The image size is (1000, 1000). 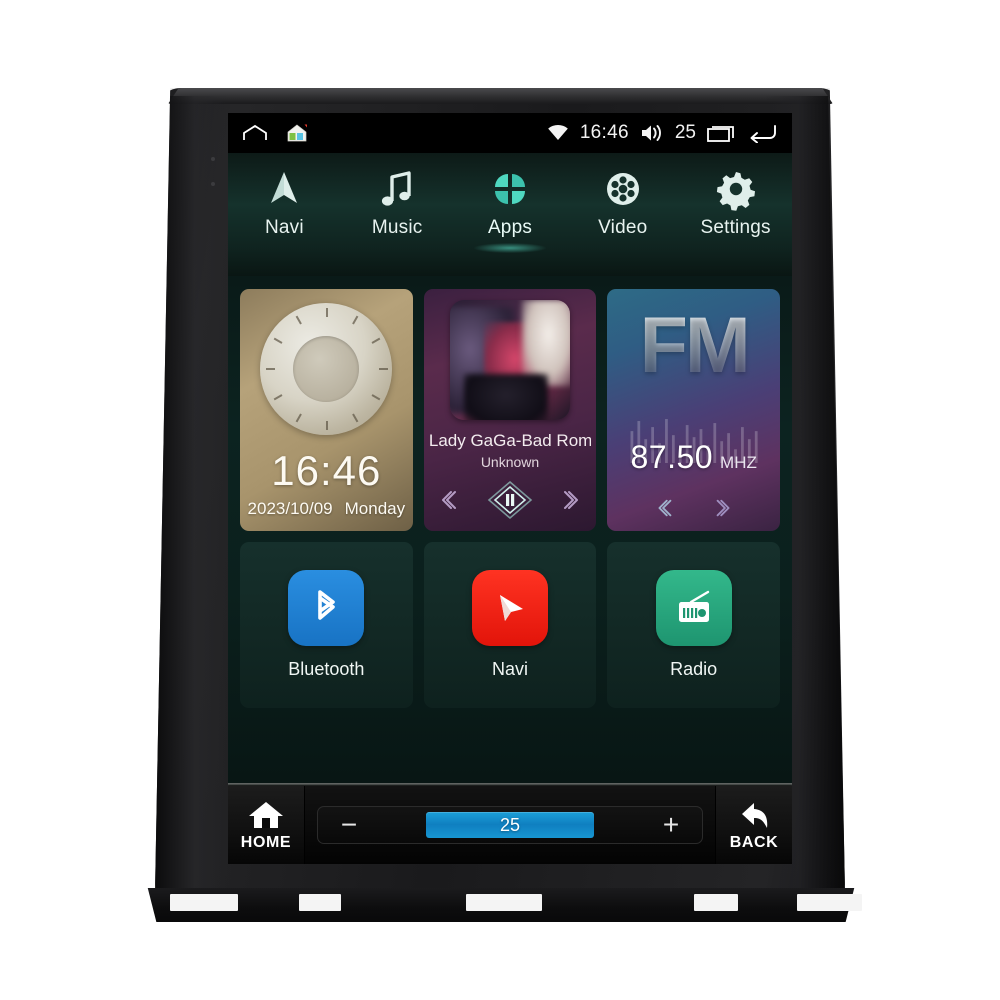 What do you see at coordinates (375, 508) in the screenshot?
I see `clock-weekday: Monday` at bounding box center [375, 508].